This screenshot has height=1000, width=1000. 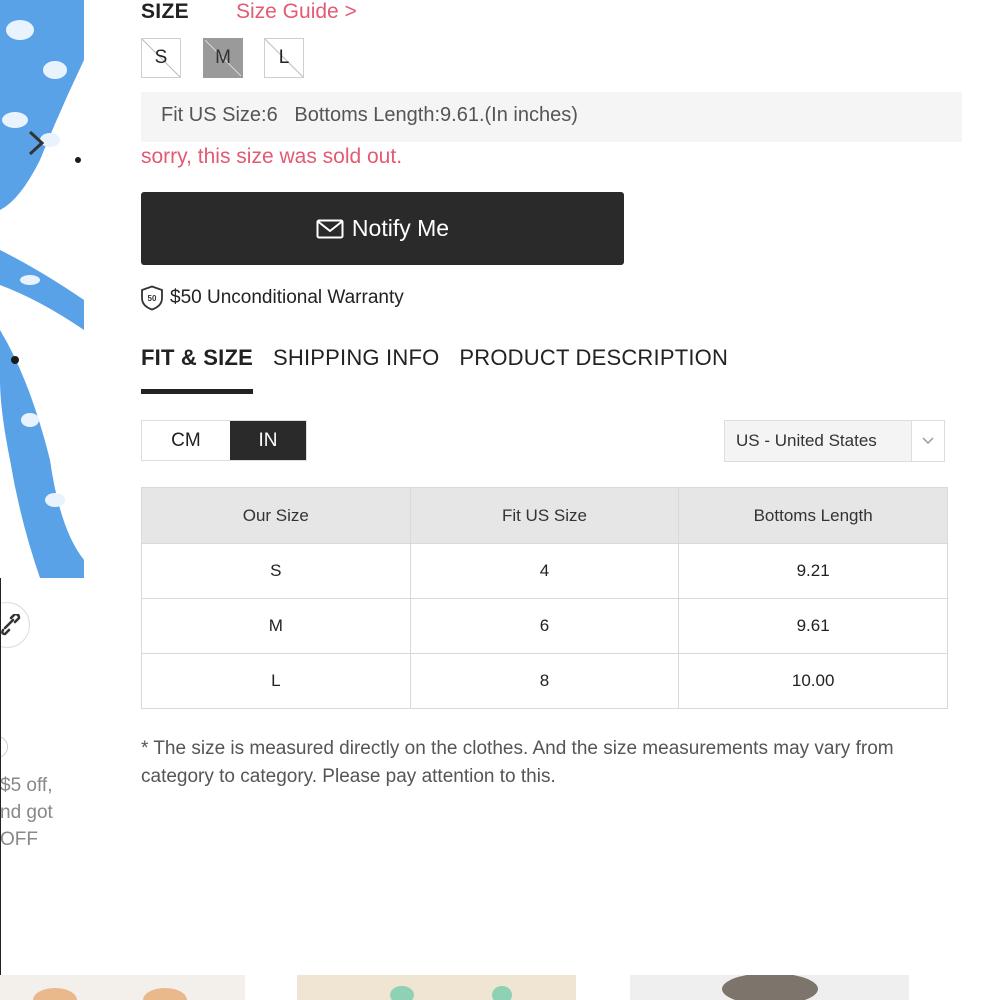 I want to click on product-photo, so click(x=42, y=289).